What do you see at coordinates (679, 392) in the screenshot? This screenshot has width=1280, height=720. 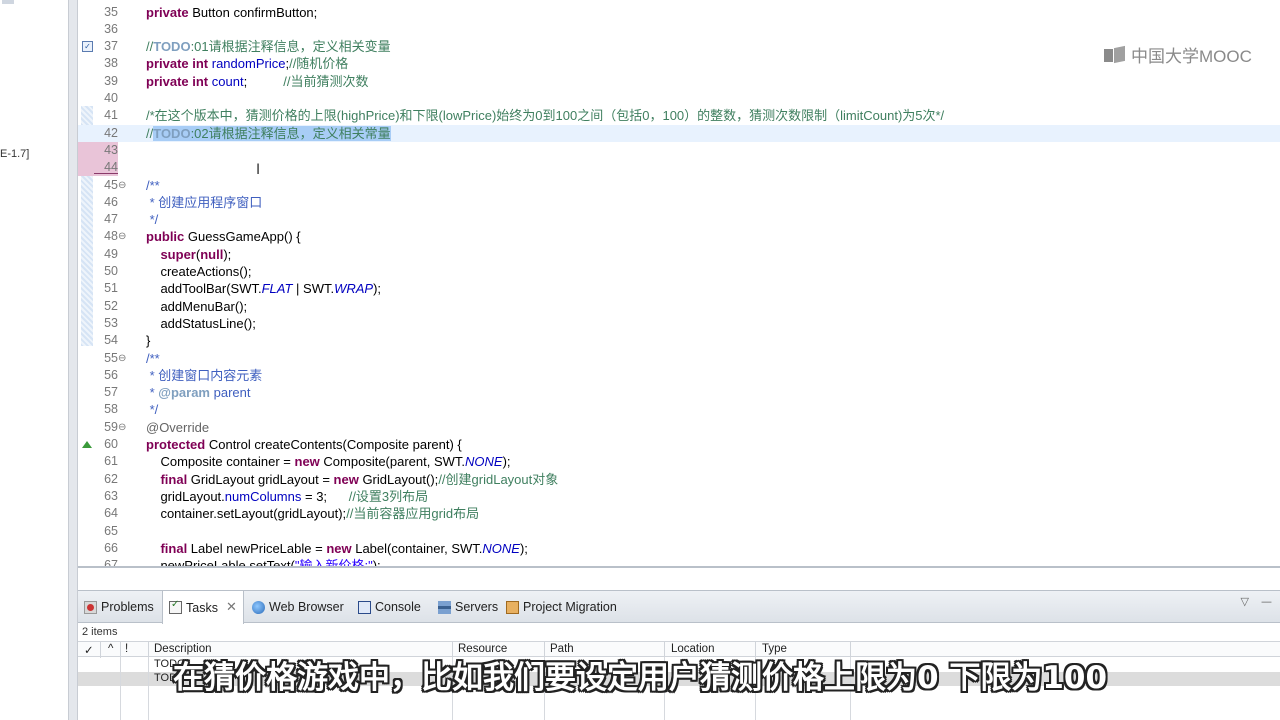 I see `code-line: 57 * @param parent` at bounding box center [679, 392].